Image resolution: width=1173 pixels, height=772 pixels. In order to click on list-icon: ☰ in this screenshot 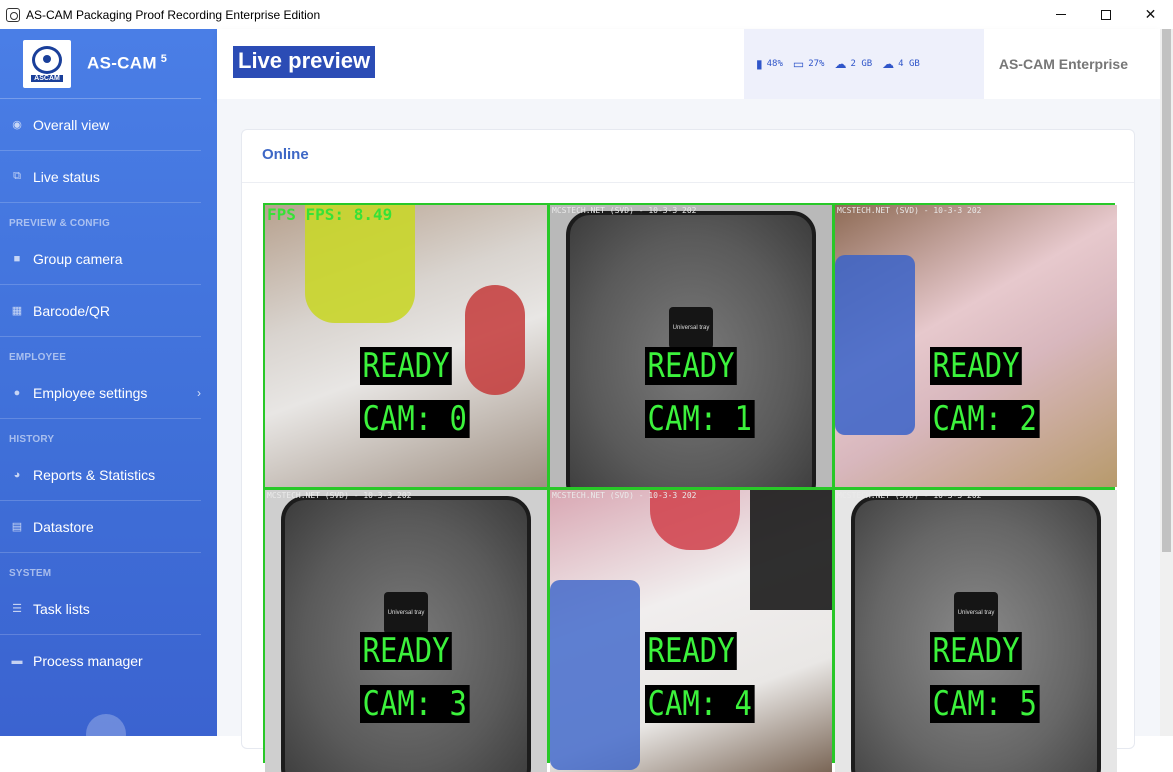, I will do `click(17, 609)`.